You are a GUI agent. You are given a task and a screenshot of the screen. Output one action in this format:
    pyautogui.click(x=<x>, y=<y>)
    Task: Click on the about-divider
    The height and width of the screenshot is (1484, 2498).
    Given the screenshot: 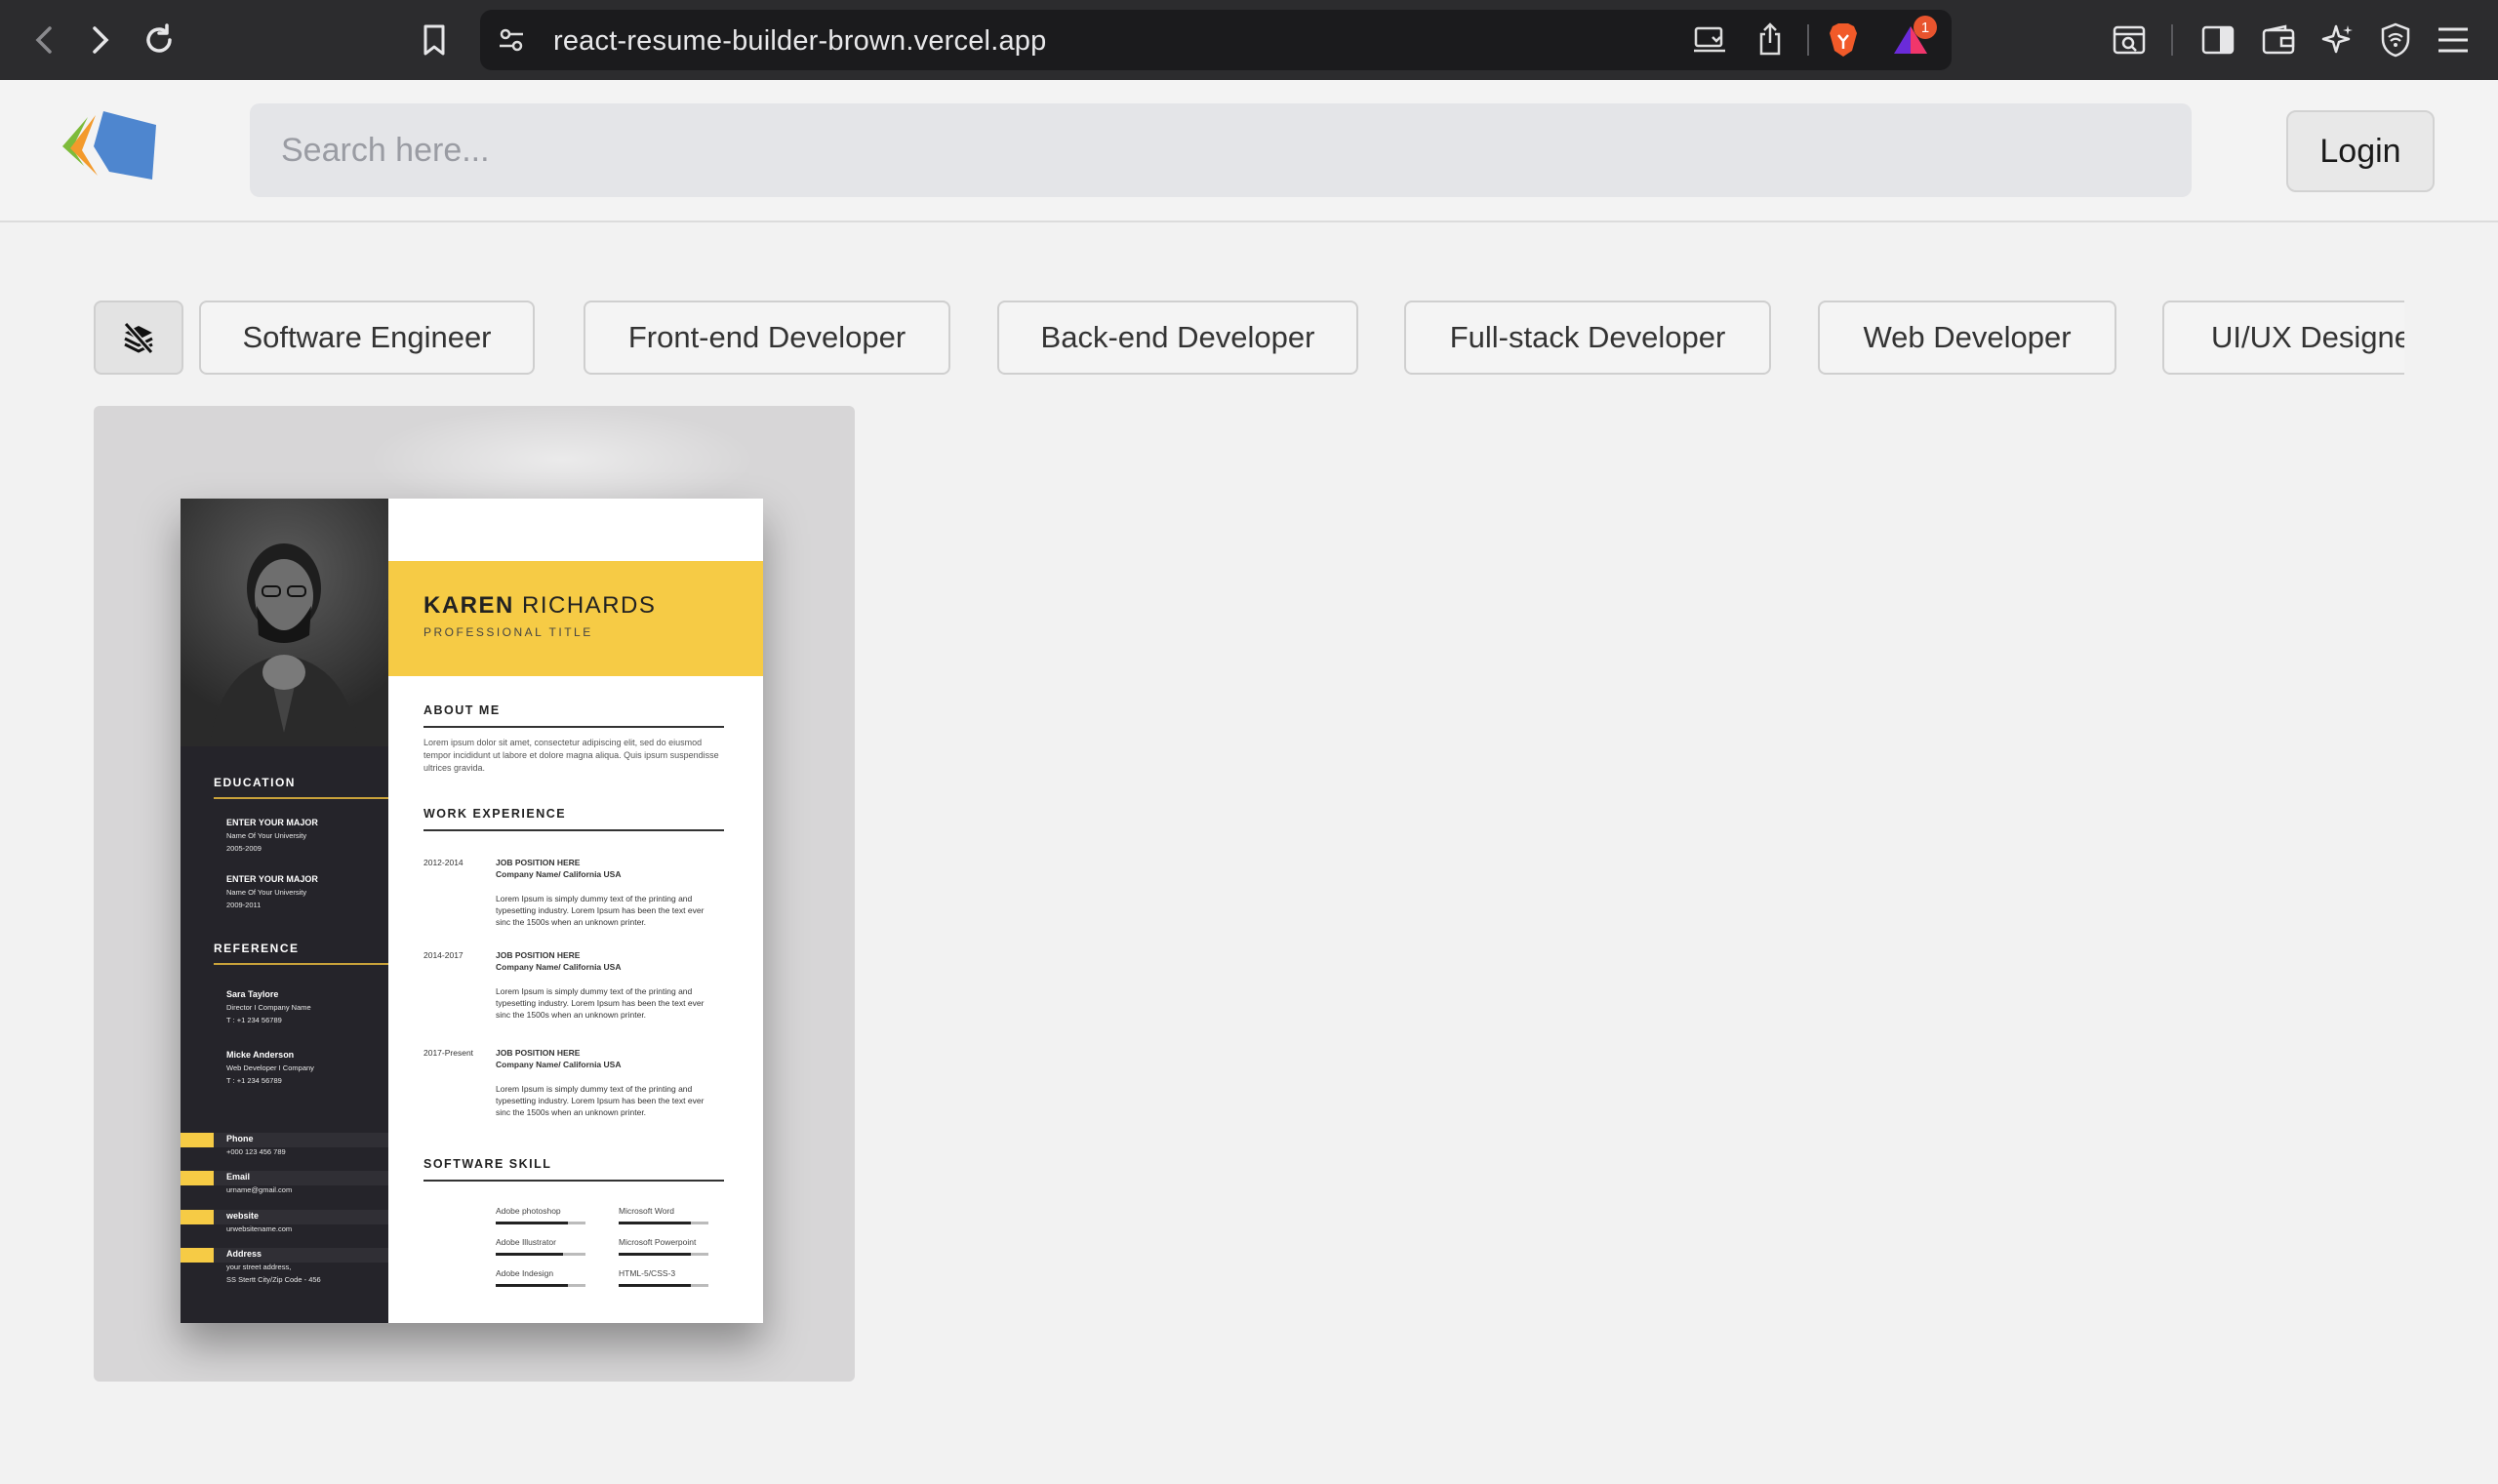 What is the action you would take?
    pyautogui.click(x=573, y=727)
    